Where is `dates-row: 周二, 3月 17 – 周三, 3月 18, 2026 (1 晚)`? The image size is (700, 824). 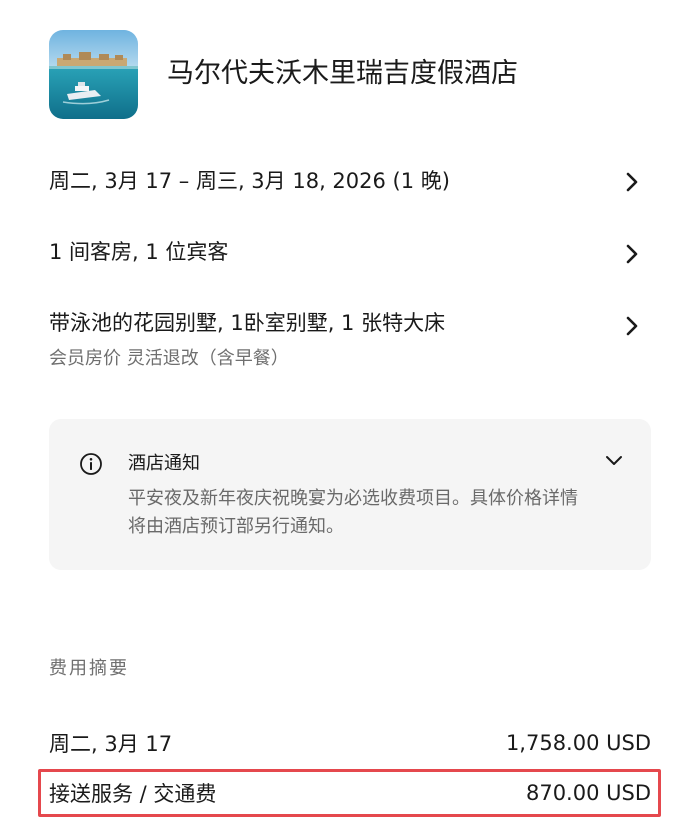 dates-row: 周二, 3月 17 – 周三, 3月 18, 2026 (1 晚) is located at coordinates (350, 181).